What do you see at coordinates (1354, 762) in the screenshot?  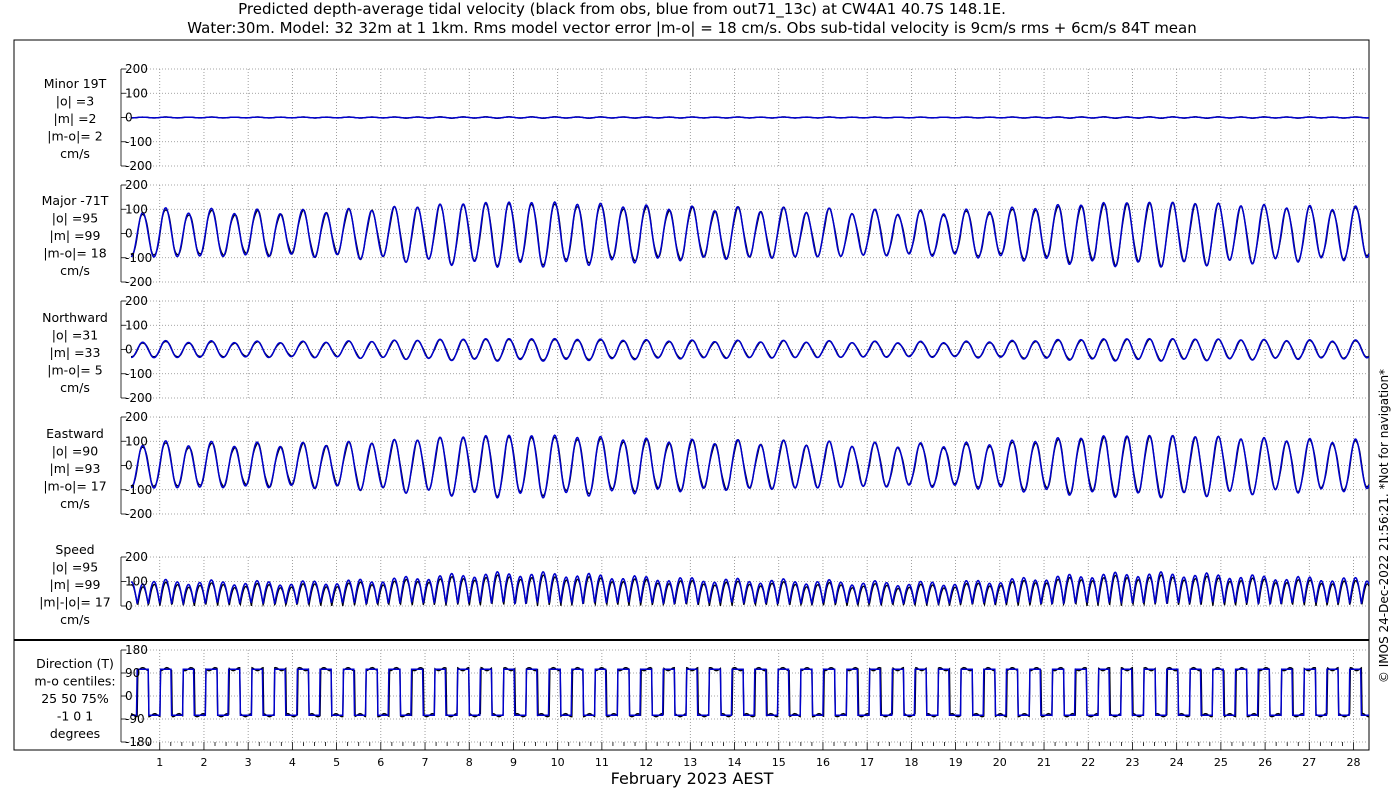 I see `x-tick-label: 28` at bounding box center [1354, 762].